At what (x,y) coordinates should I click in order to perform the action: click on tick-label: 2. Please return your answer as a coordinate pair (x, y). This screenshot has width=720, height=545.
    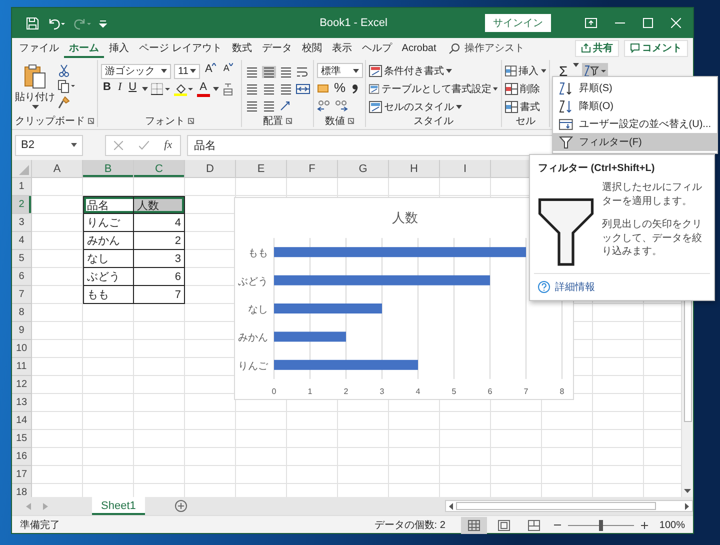
    Looking at the image, I should click on (346, 391).